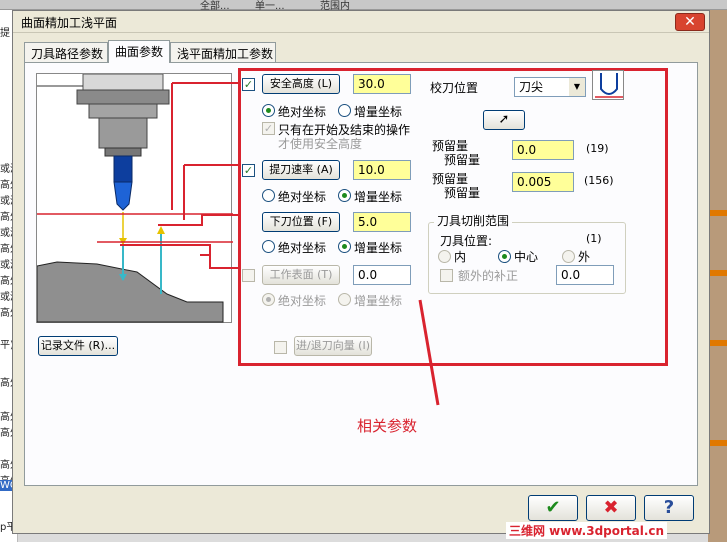 The width and height of the screenshot is (727, 542). Describe the element at coordinates (504, 256) in the screenshot. I see `pos-center-radio` at that location.